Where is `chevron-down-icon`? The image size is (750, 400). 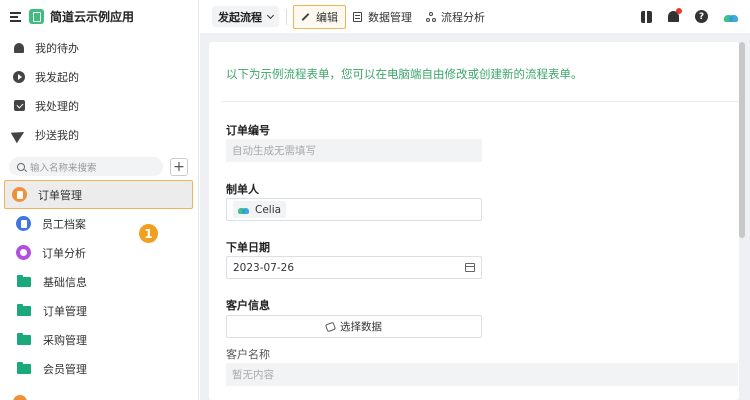 chevron-down-icon is located at coordinates (270, 15).